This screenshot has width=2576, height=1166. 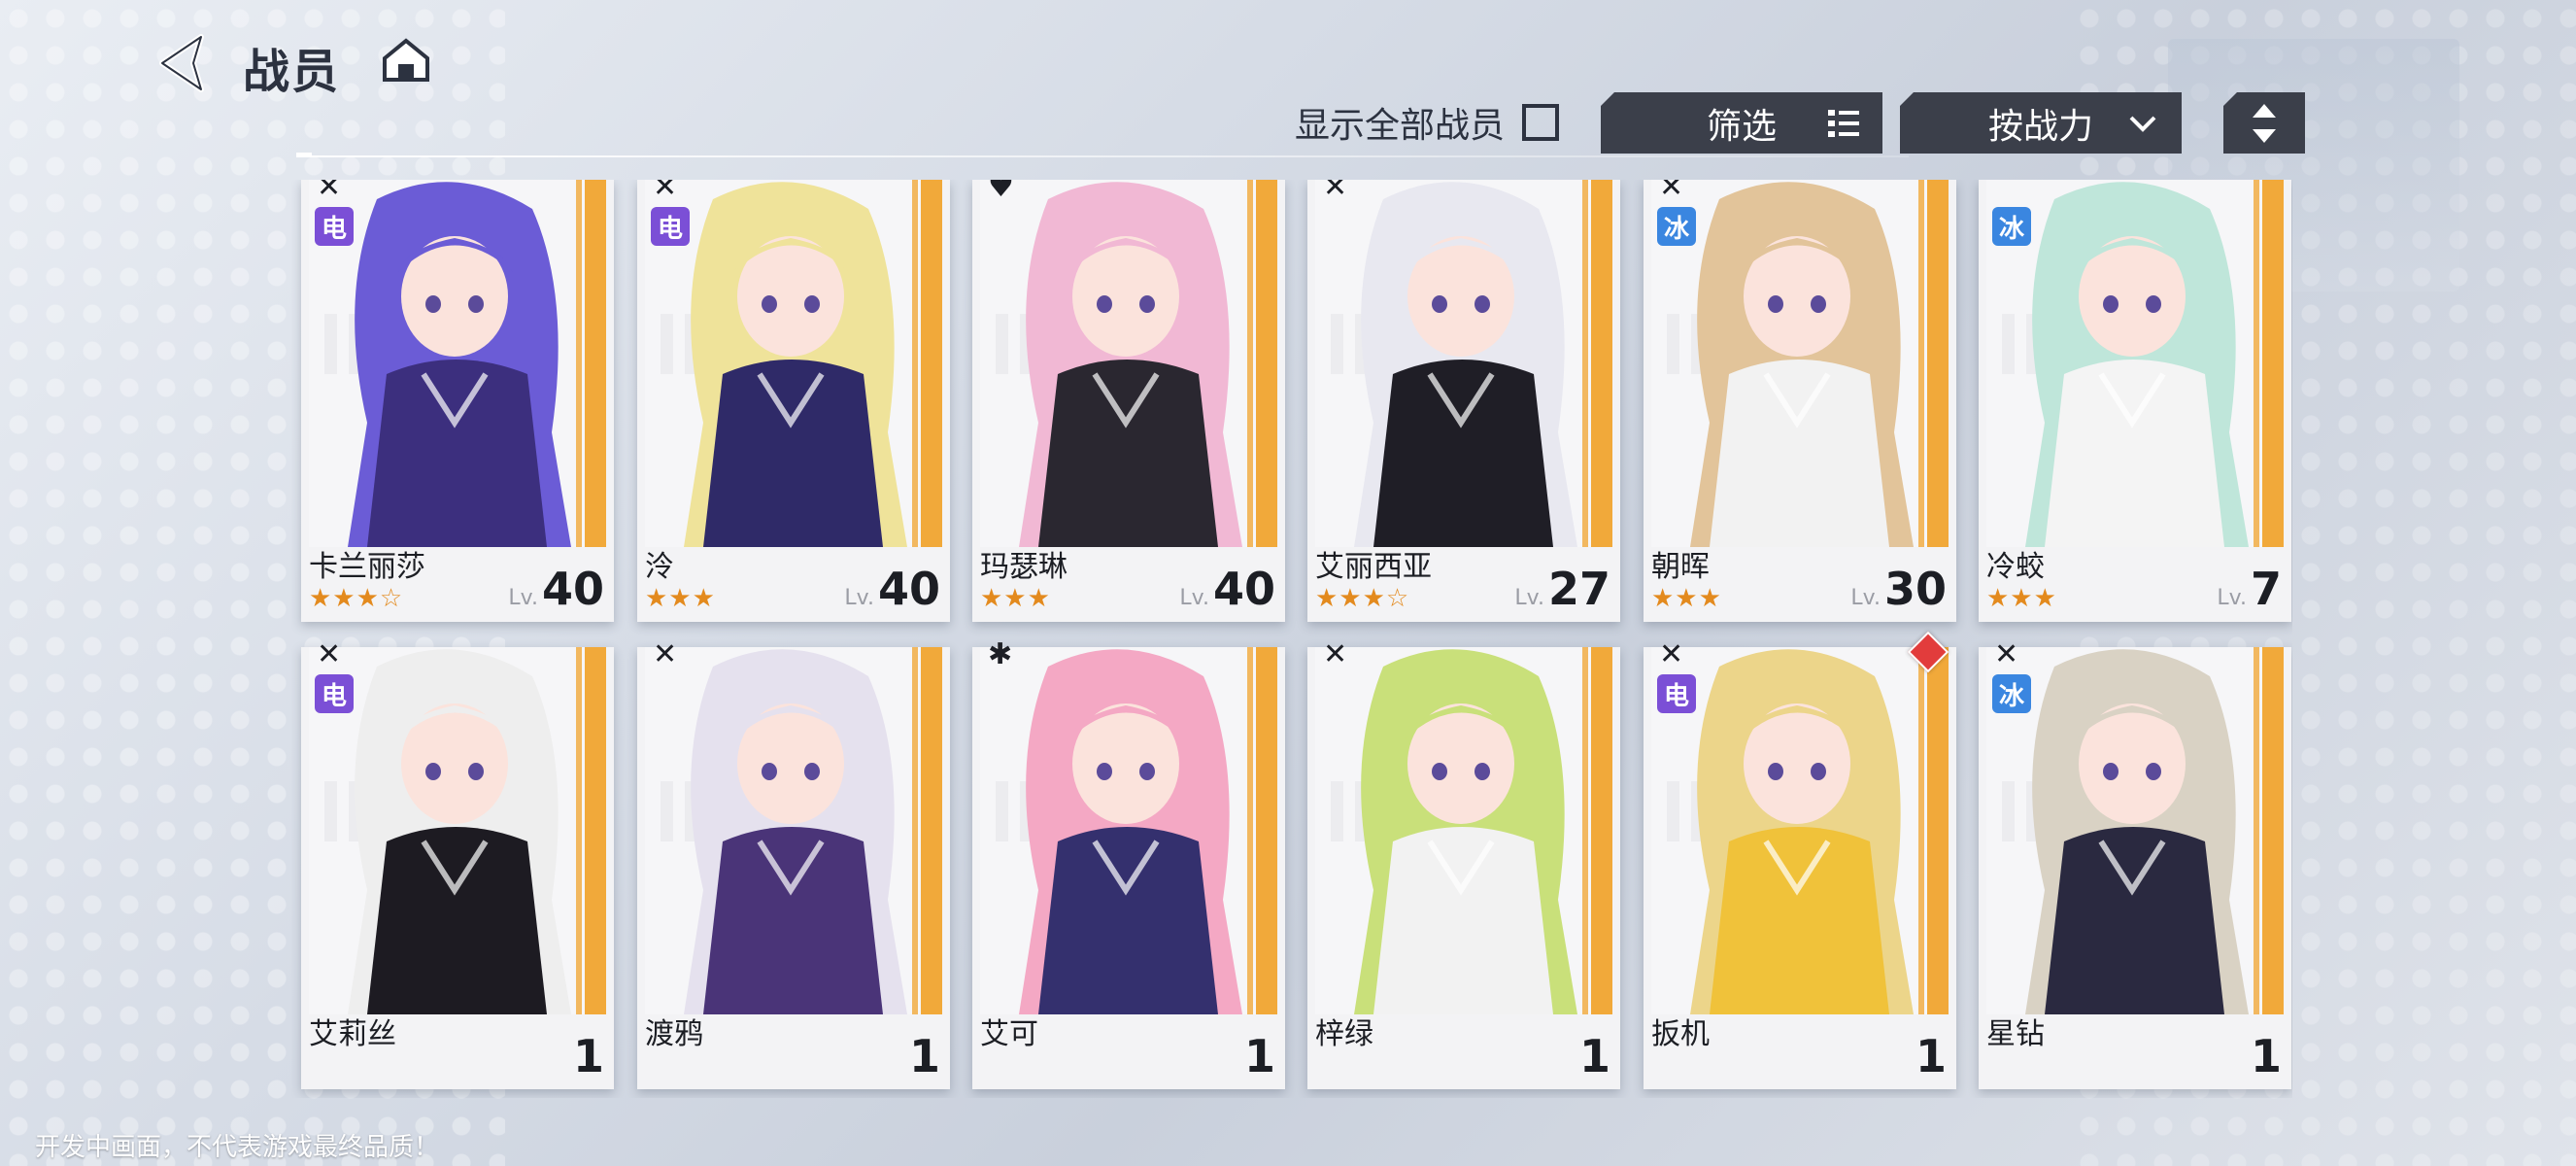 I want to click on level-number: 27, so click(x=1578, y=589).